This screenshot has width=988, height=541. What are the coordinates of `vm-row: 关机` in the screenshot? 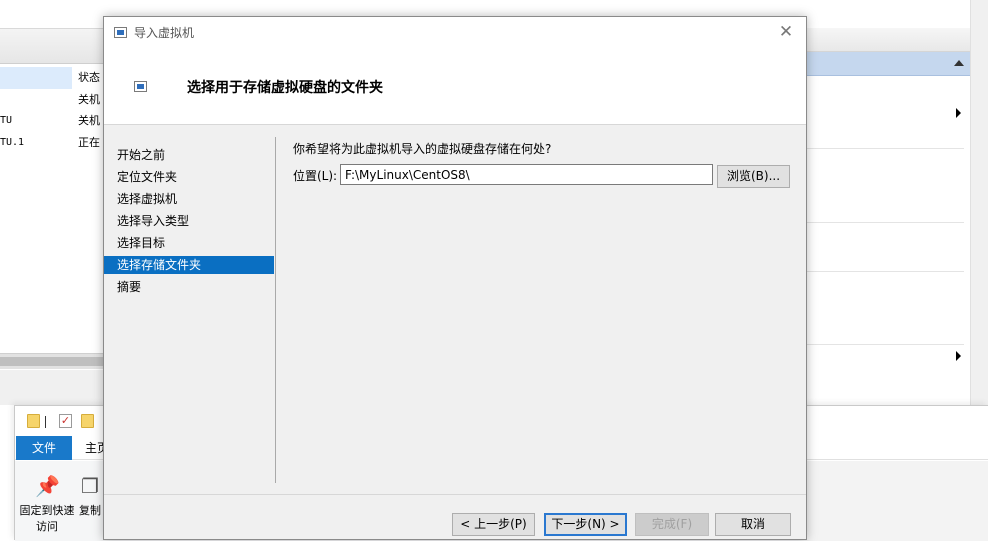 It's located at (52, 100).